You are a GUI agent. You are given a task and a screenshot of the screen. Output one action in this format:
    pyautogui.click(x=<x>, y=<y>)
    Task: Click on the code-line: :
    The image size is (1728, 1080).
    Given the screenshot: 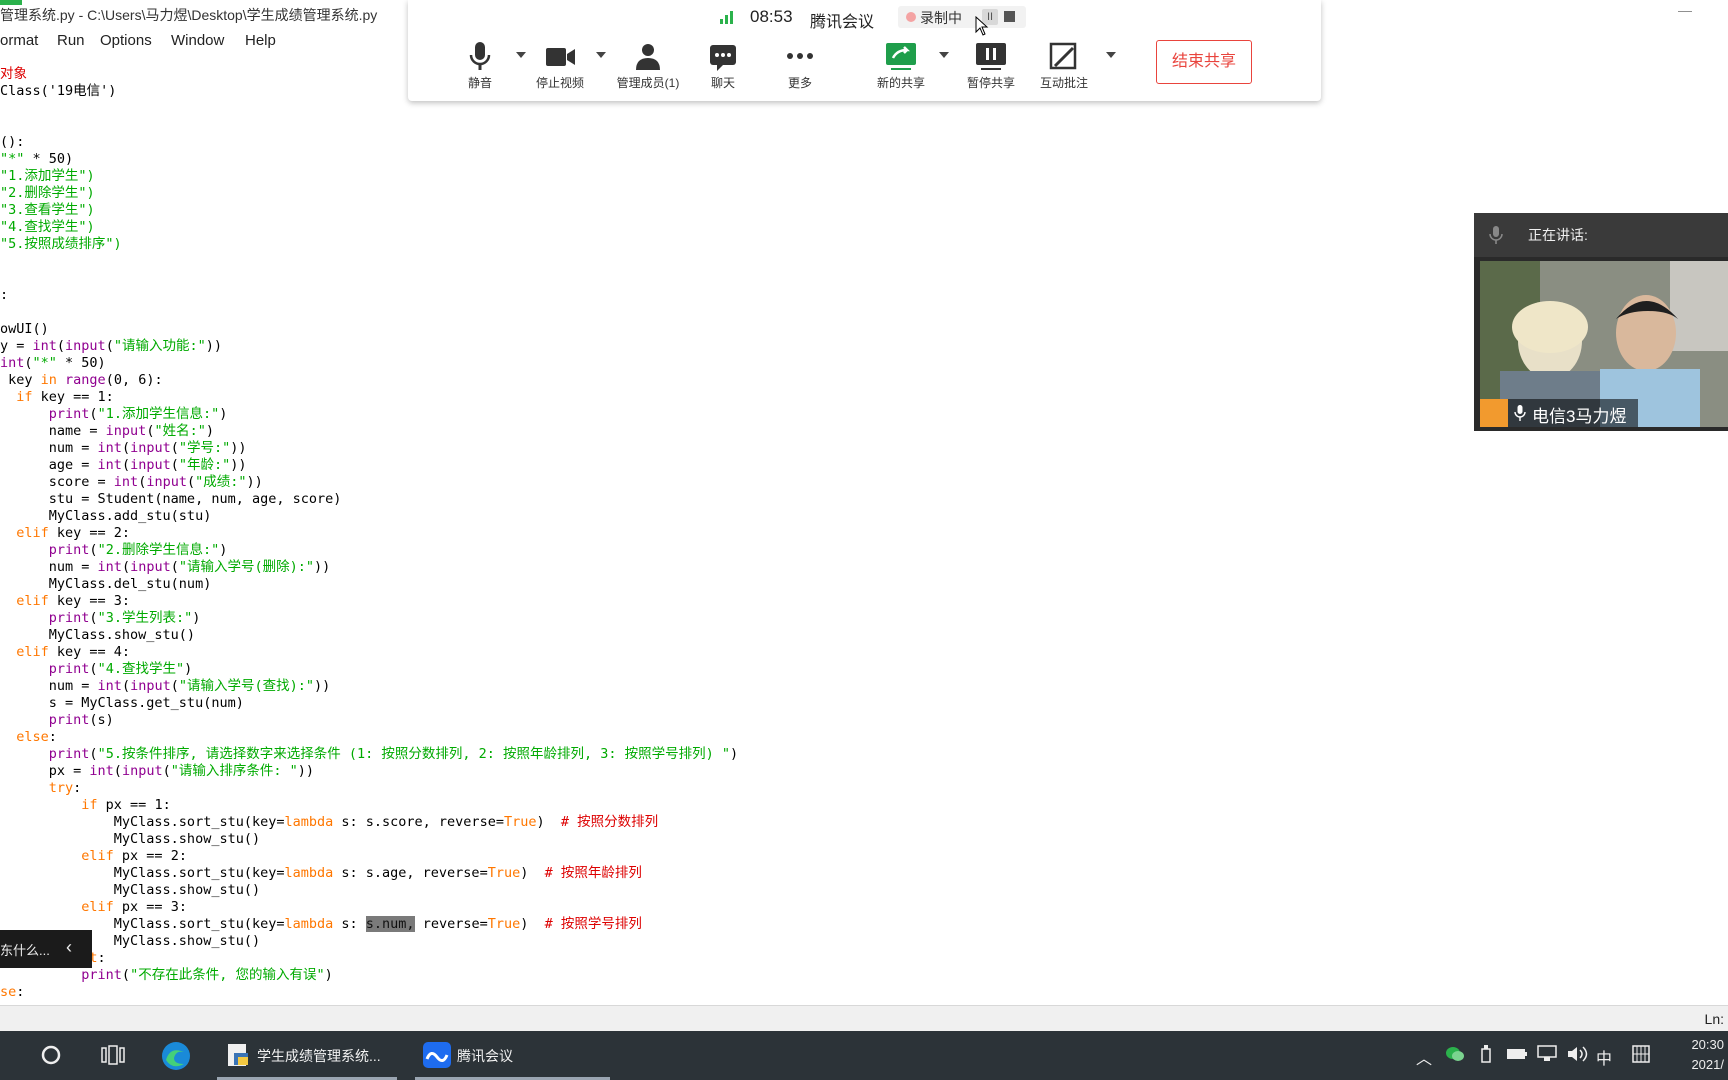 What is the action you would take?
    pyautogui.click(x=369, y=295)
    